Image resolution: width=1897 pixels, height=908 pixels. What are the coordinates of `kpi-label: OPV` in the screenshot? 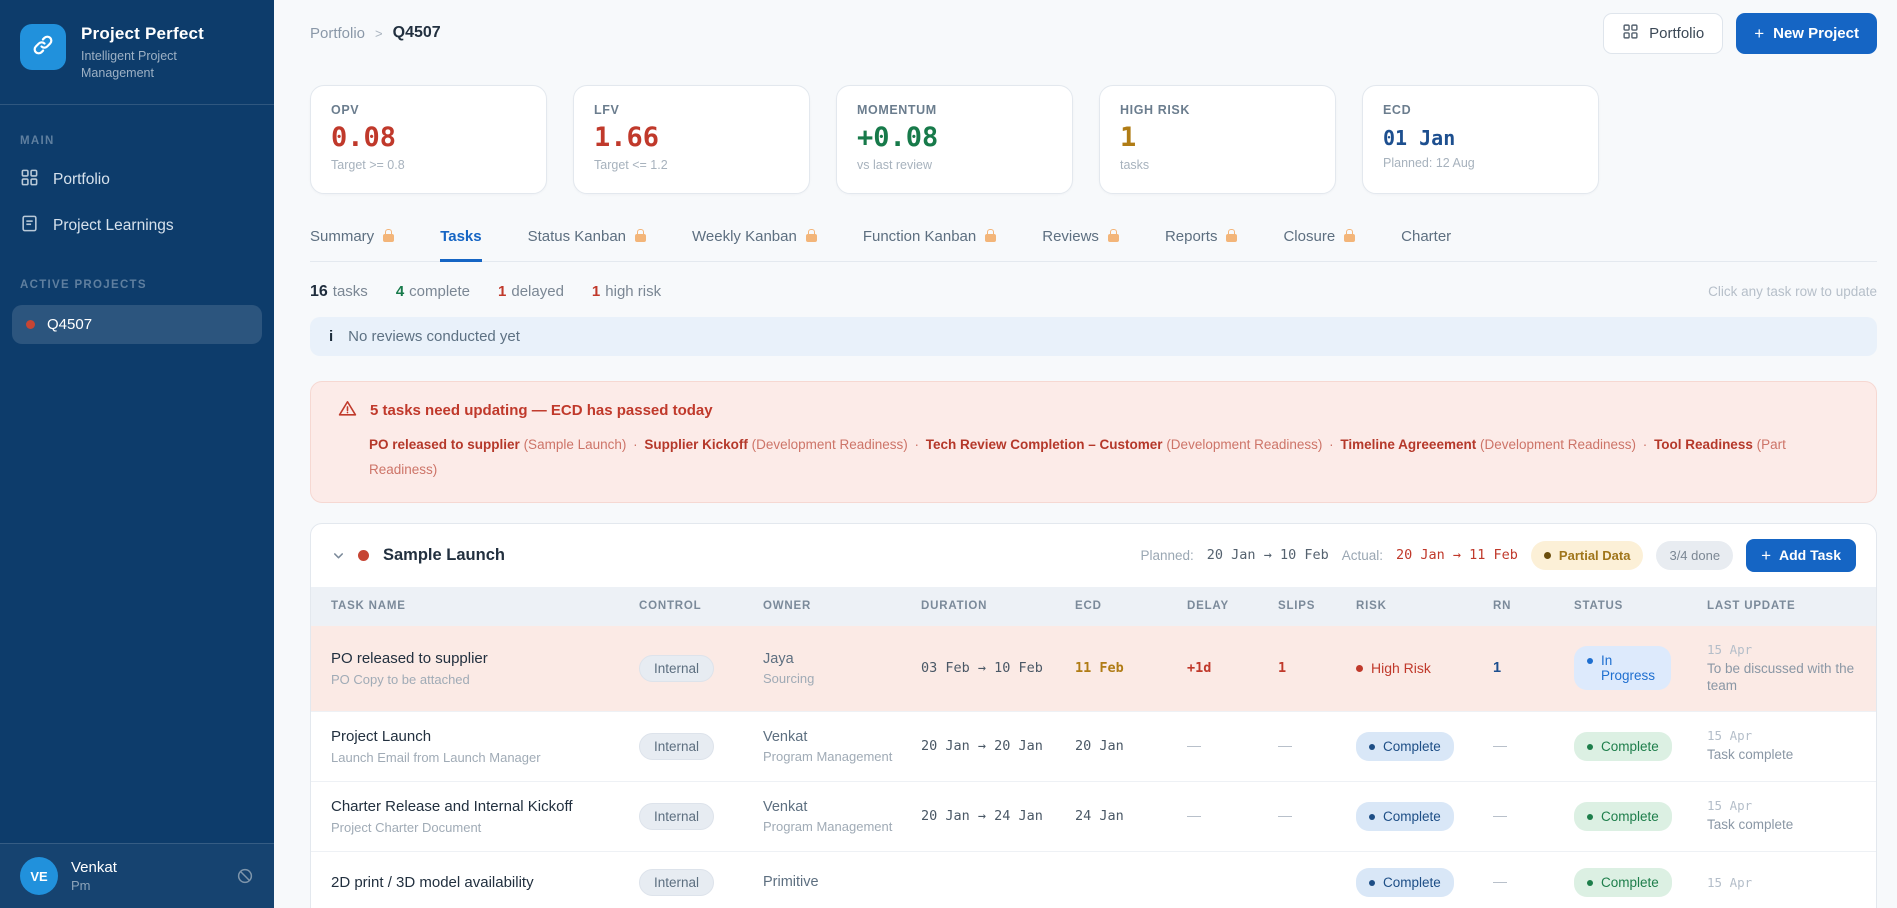 It's located at (345, 110).